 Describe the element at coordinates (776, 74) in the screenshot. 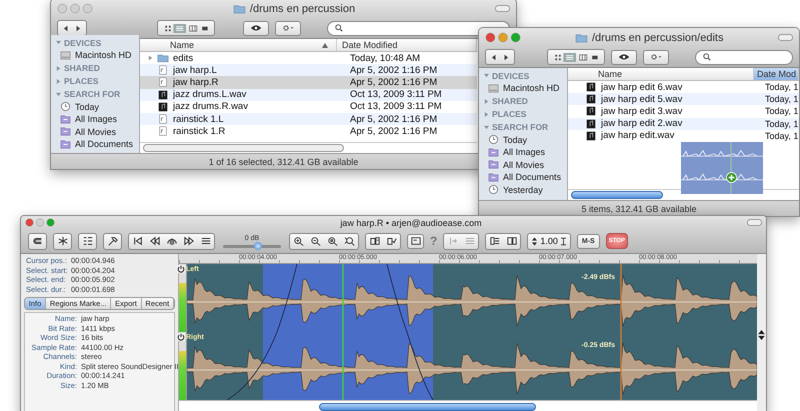

I see `column-header: Date Mod` at that location.